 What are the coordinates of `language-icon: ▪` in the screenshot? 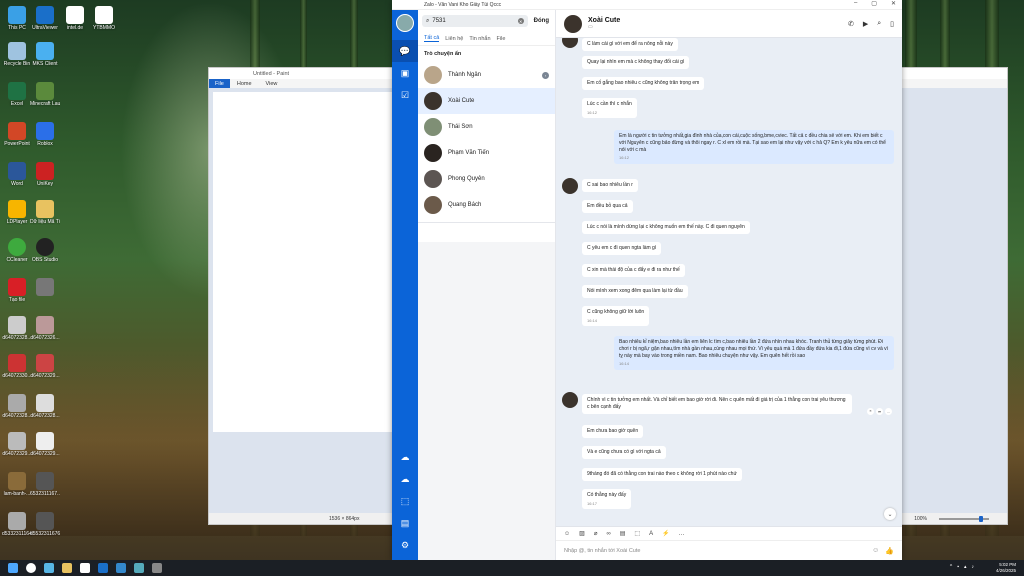 It's located at (958, 567).